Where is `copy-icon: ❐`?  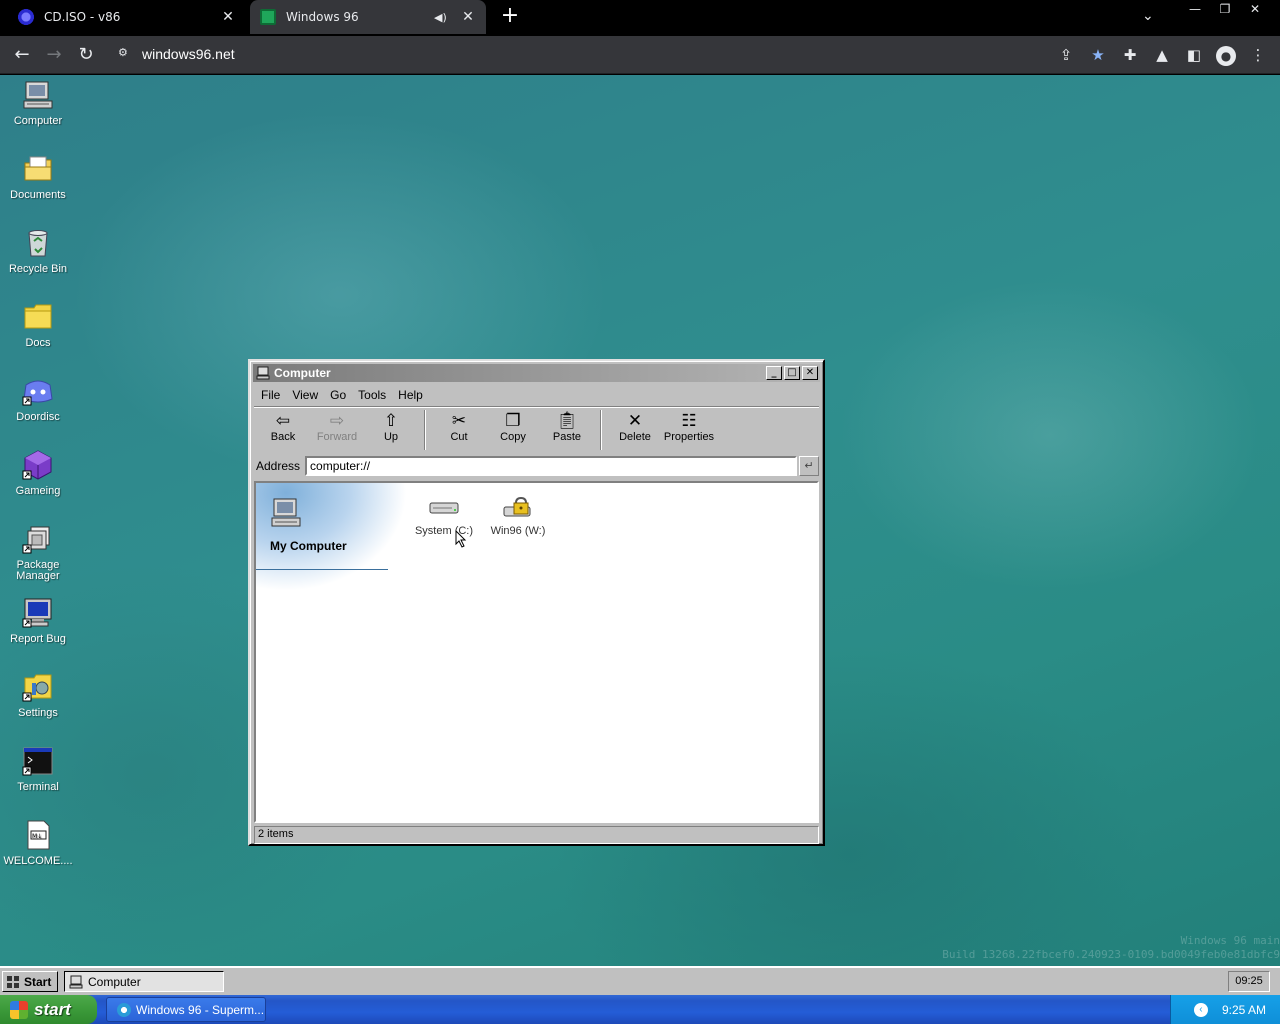
copy-icon: ❐ is located at coordinates (513, 420).